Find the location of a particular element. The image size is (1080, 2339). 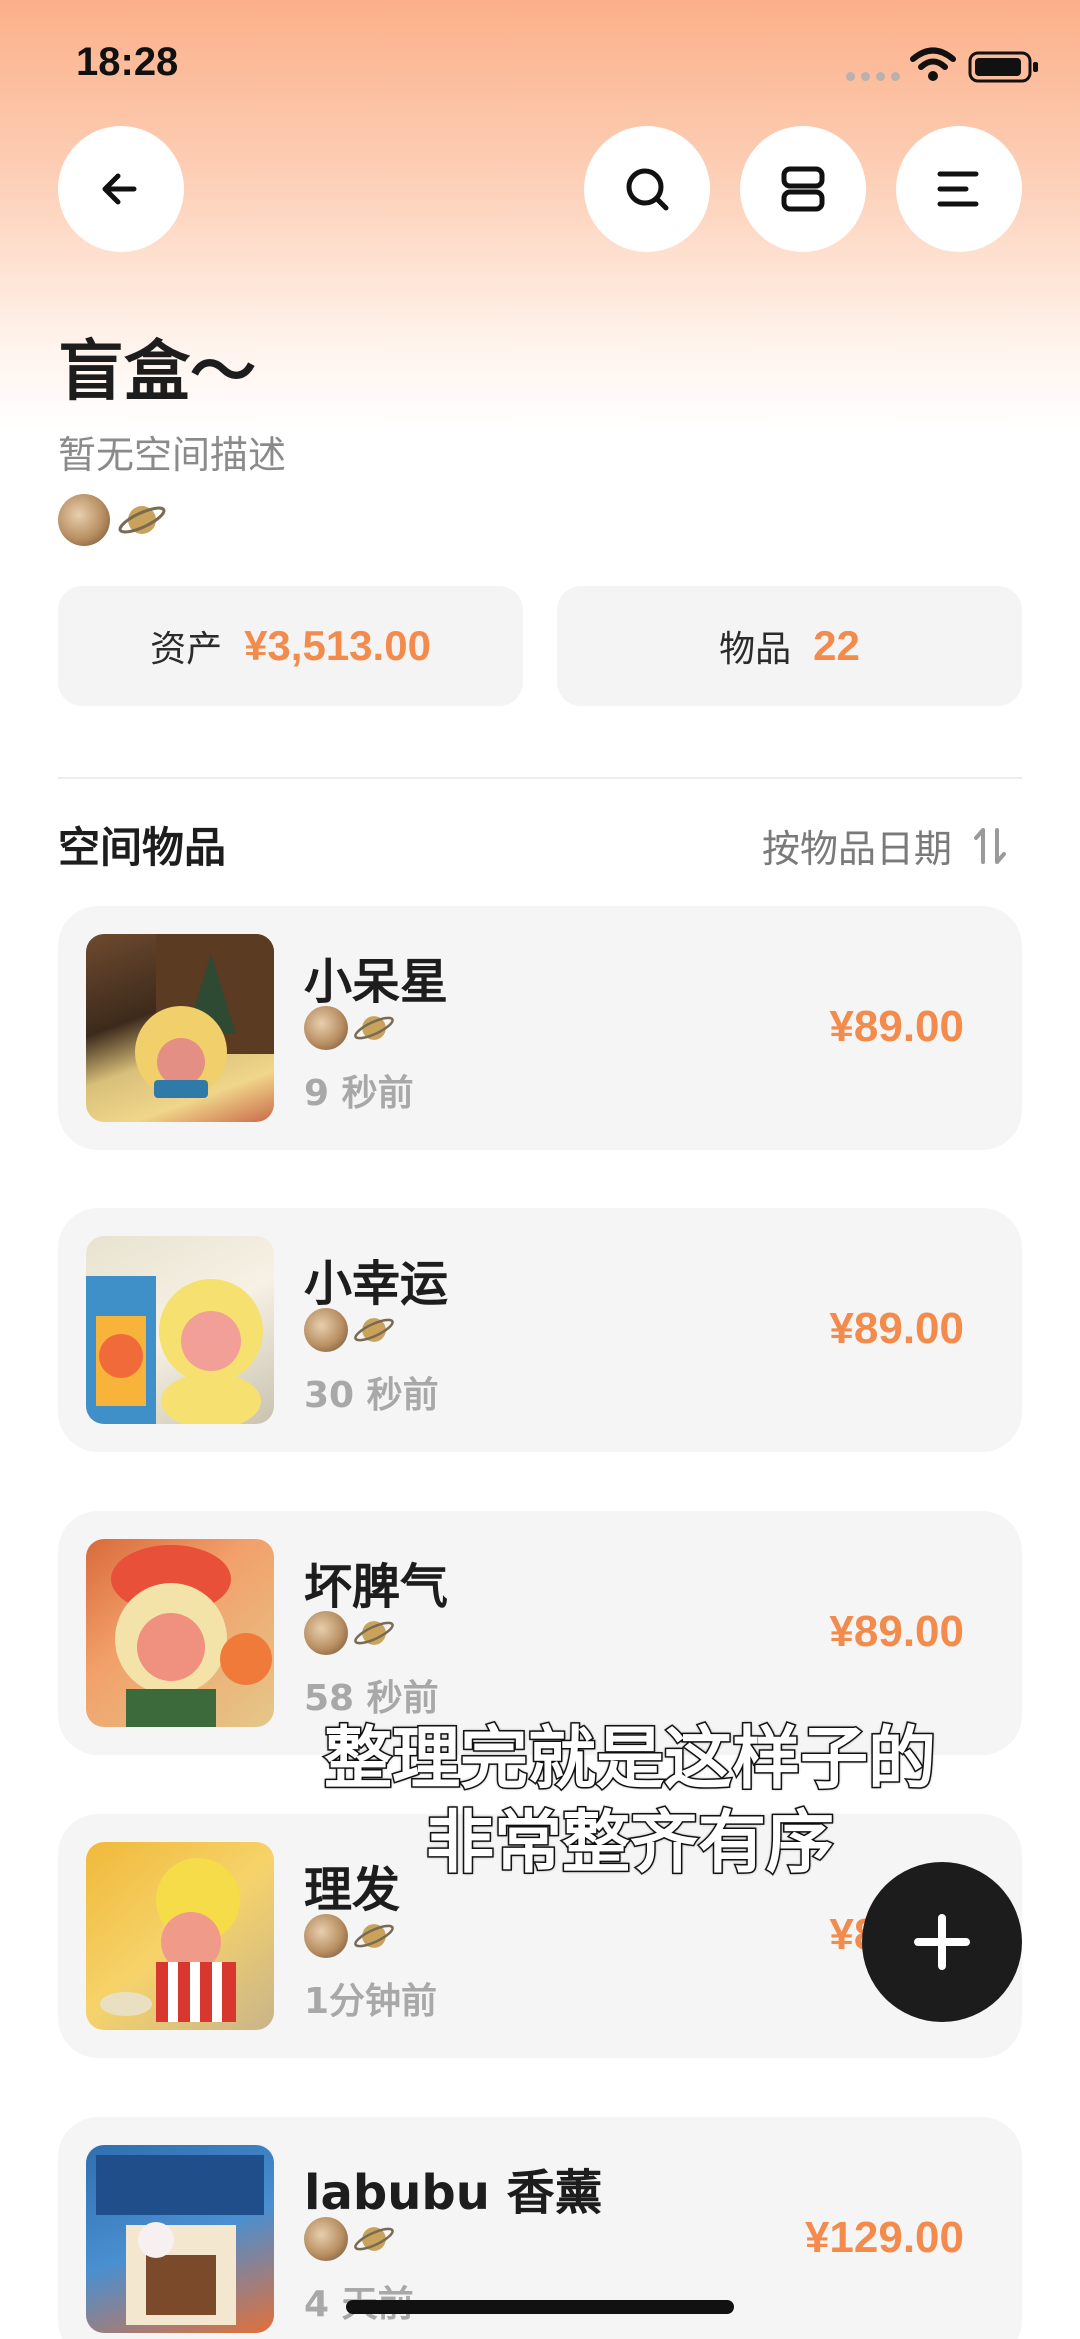

back-button is located at coordinates (121, 189).